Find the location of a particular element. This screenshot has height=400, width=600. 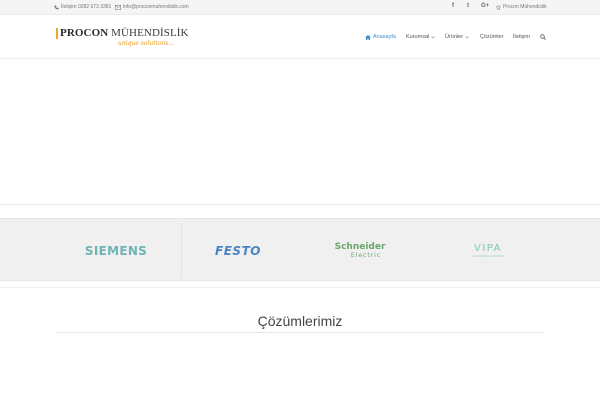

phone-contact: İletişim 0282 673 3381 is located at coordinates (82, 7).